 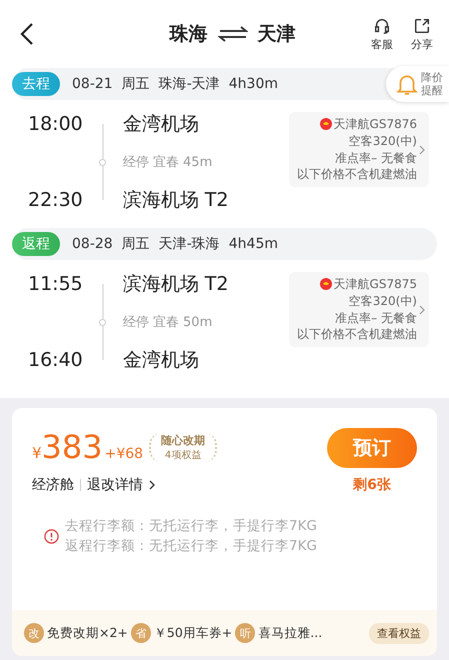 What do you see at coordinates (92, 84) in the screenshot?
I see `trip-date: 08-21` at bounding box center [92, 84].